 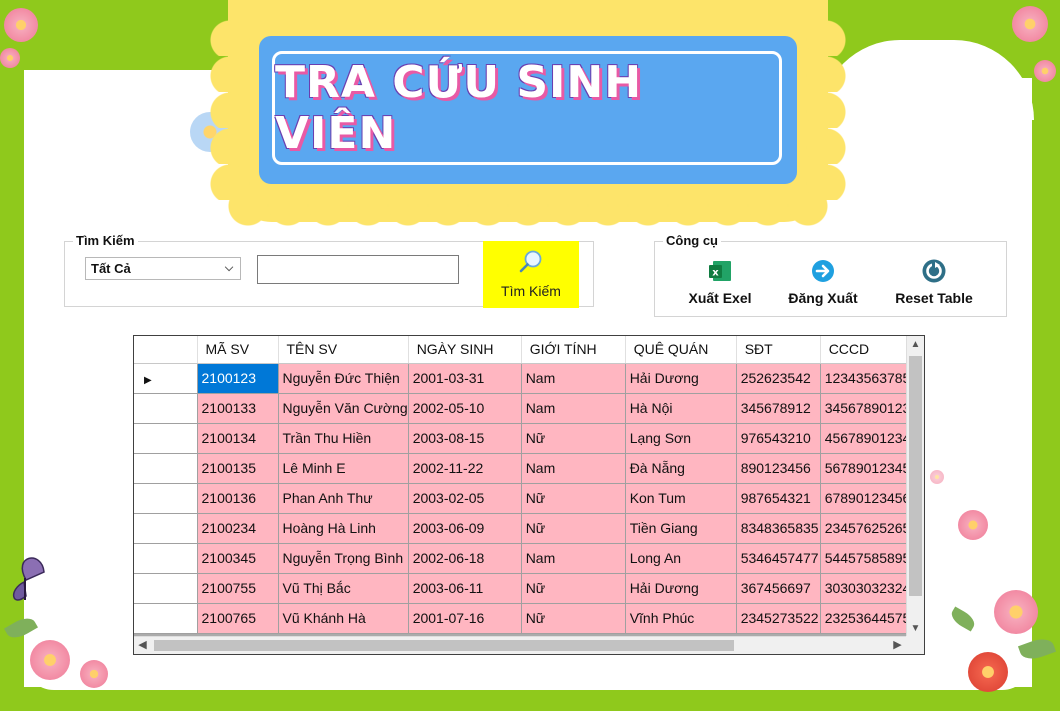 What do you see at coordinates (681, 468) in the screenshot?
I see `table-cell: Đà Nẵng` at bounding box center [681, 468].